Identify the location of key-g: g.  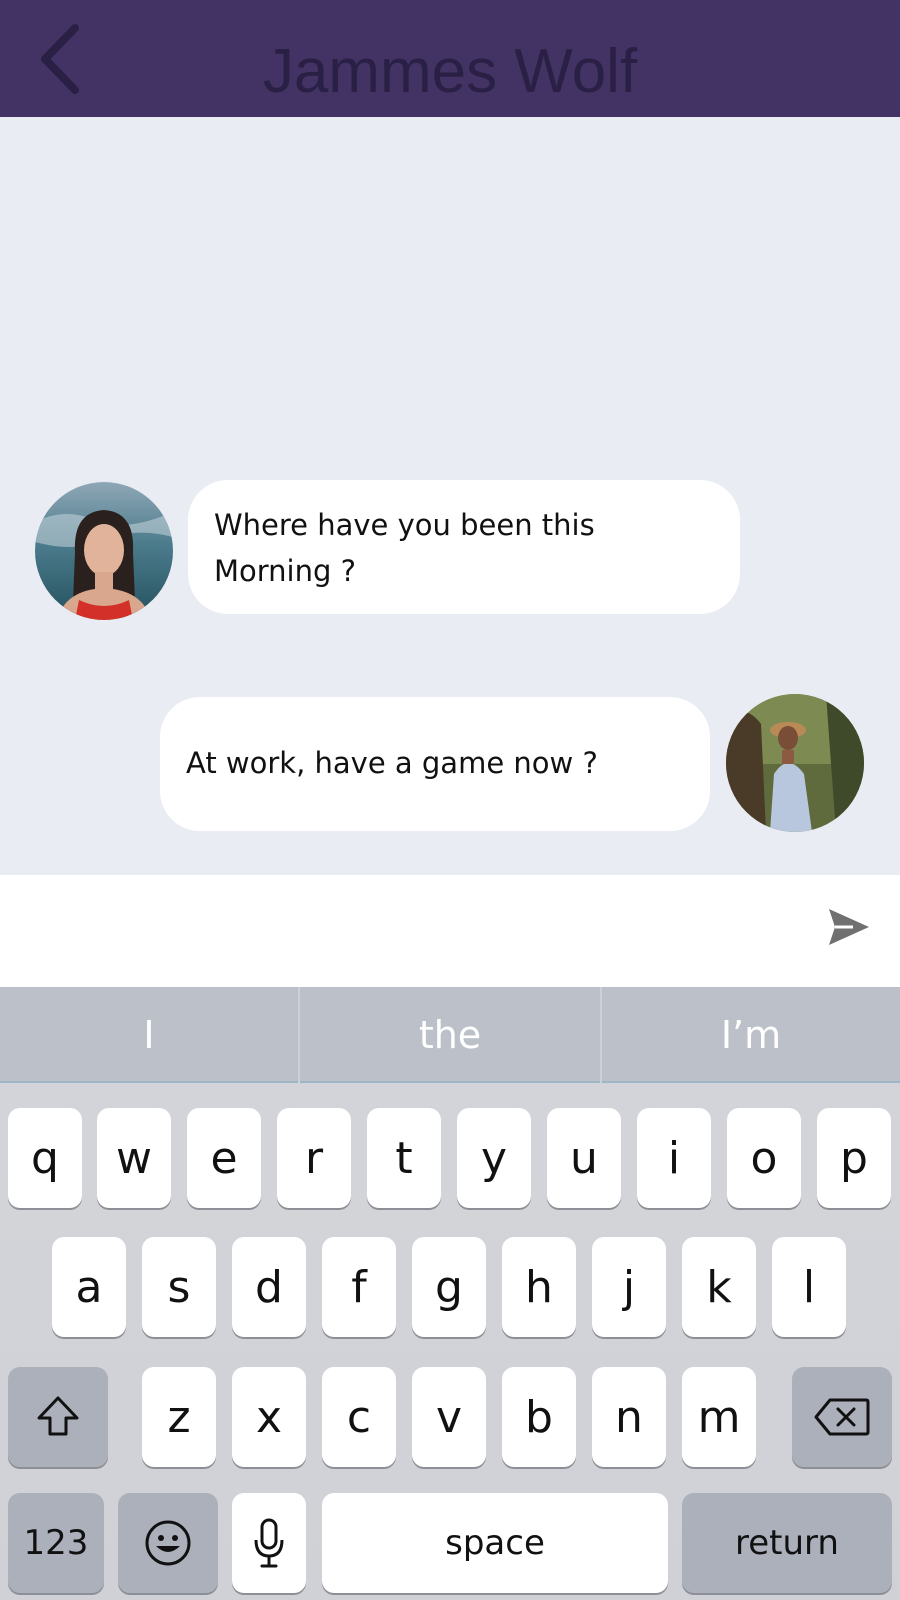
(449, 1287).